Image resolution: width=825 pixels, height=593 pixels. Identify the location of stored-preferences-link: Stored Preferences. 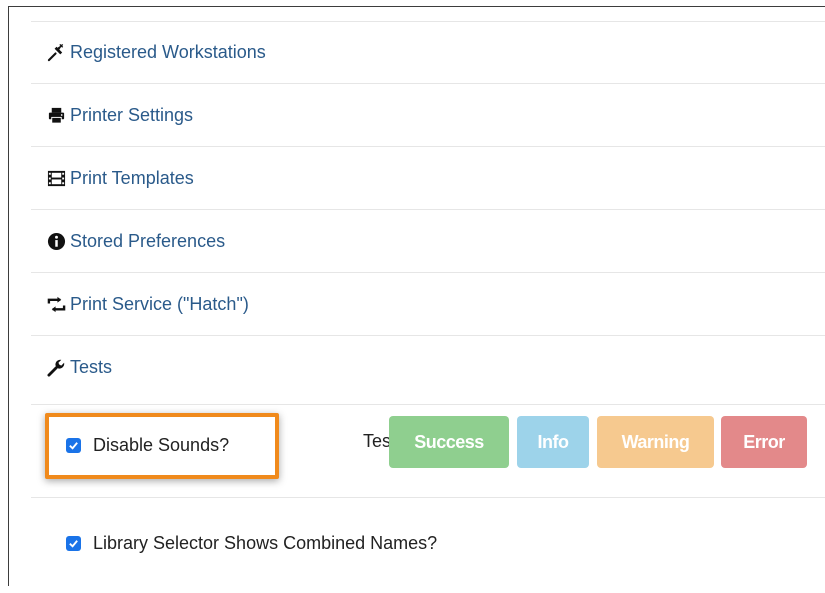
(135, 241).